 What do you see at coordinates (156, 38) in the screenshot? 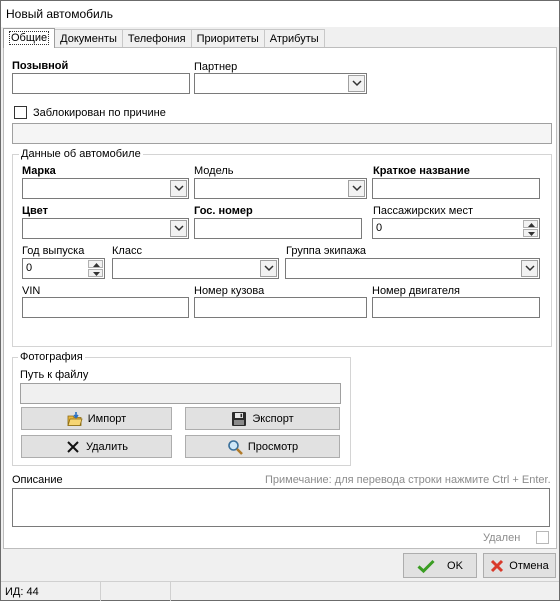
I see `tab-telephony: Телефония` at bounding box center [156, 38].